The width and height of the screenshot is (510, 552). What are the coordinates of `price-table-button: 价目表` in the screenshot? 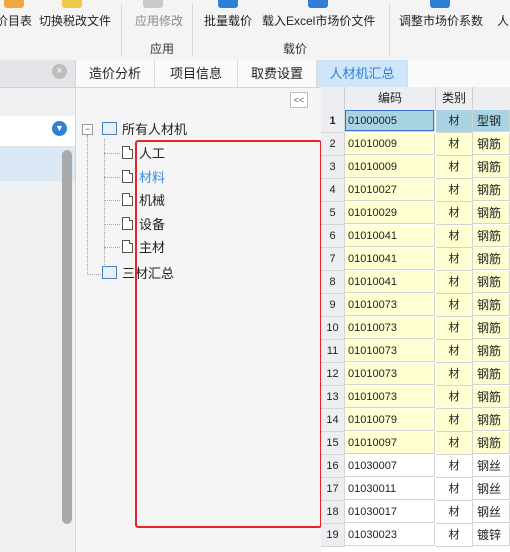 It's located at (16, 20).